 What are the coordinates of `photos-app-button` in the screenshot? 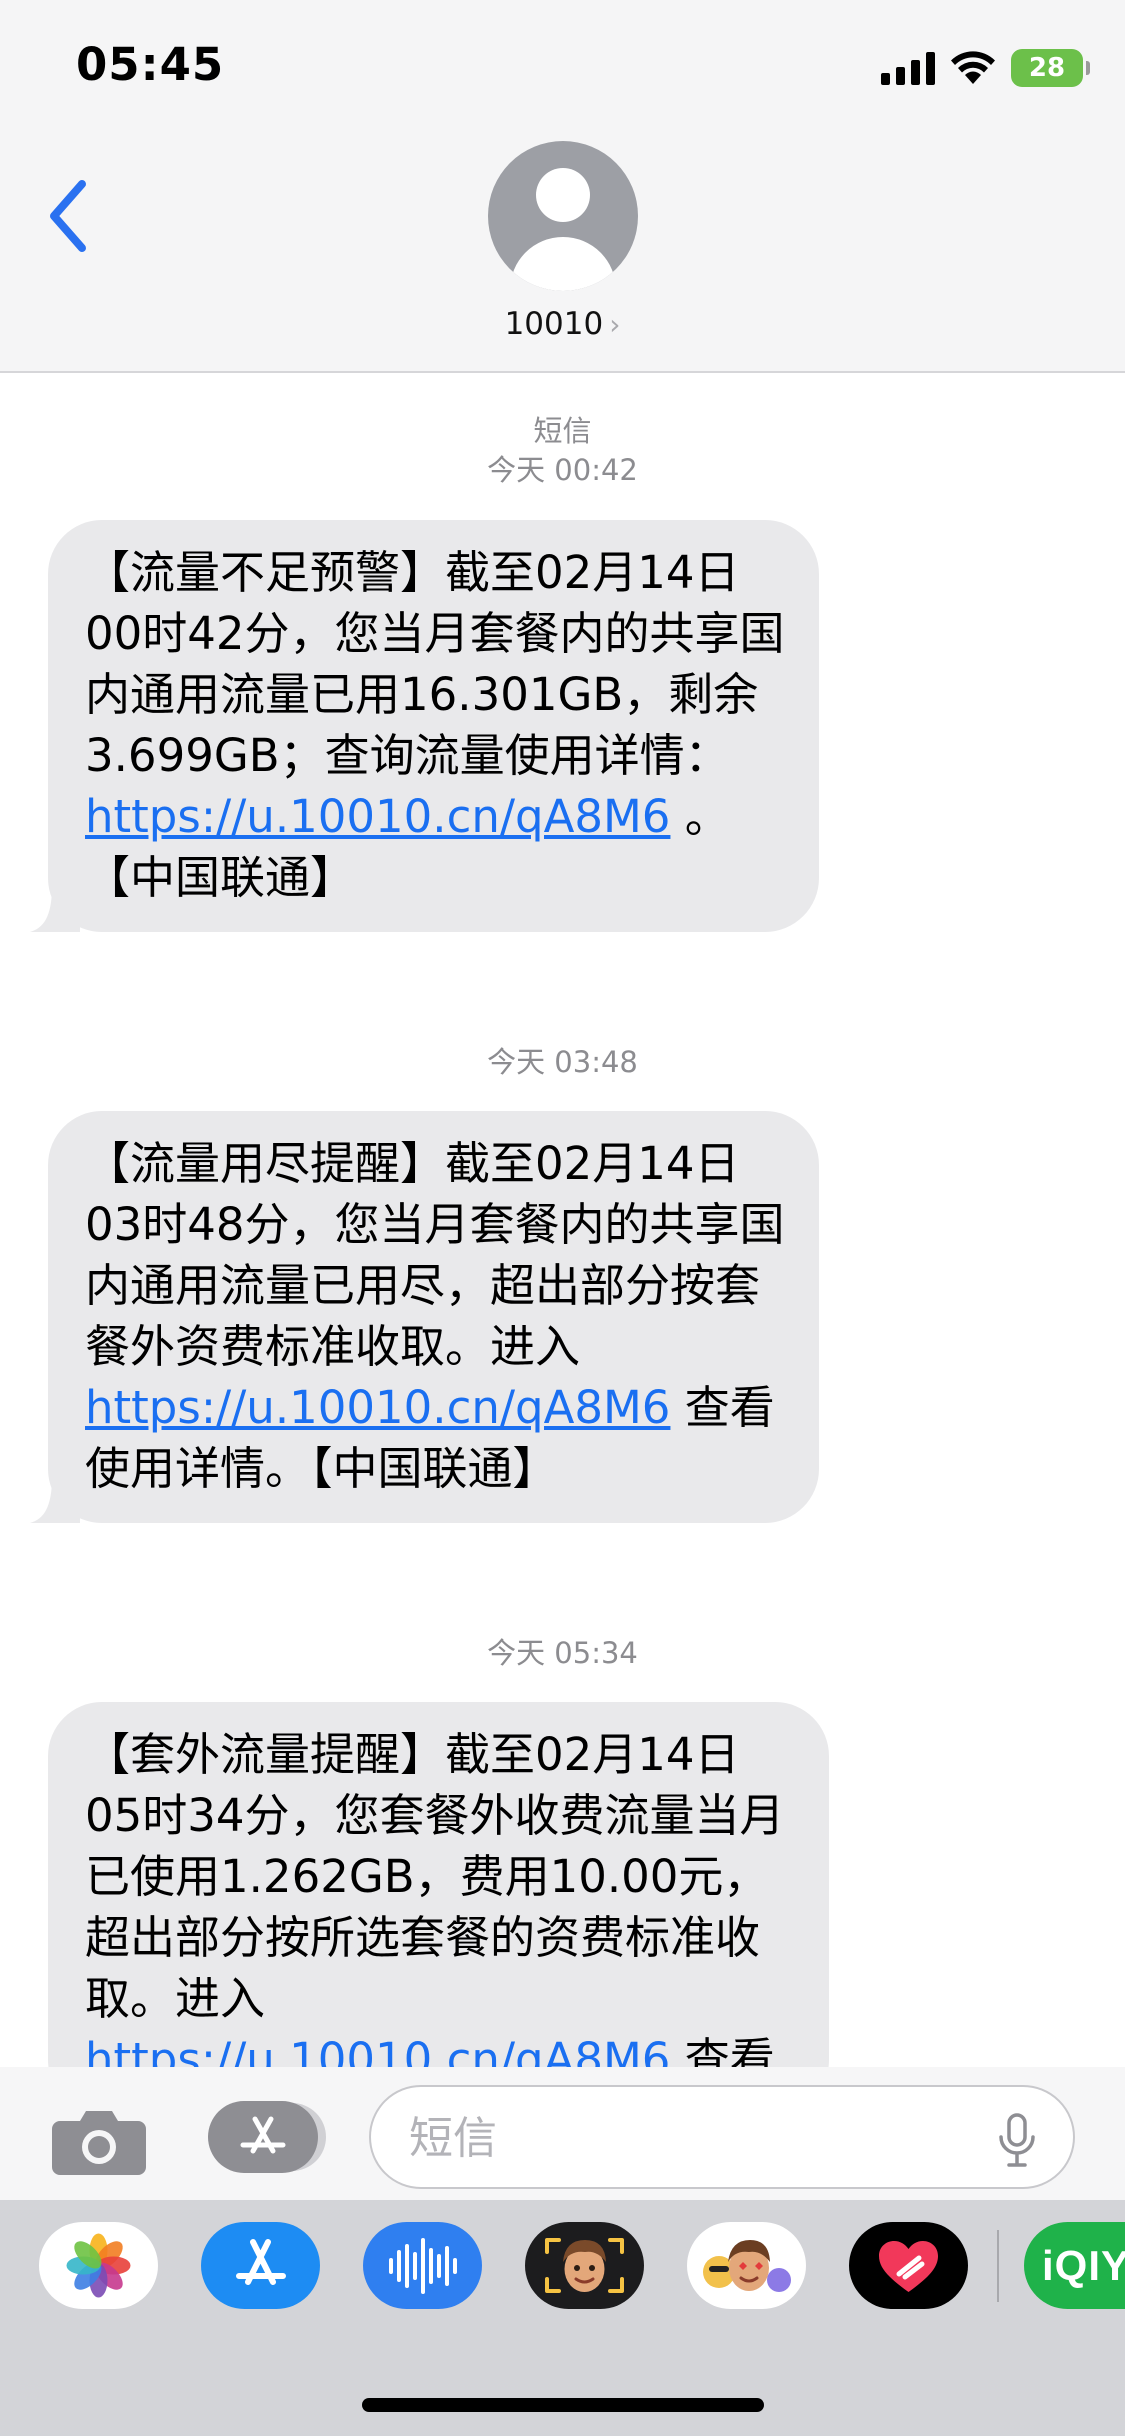 It's located at (98, 2265).